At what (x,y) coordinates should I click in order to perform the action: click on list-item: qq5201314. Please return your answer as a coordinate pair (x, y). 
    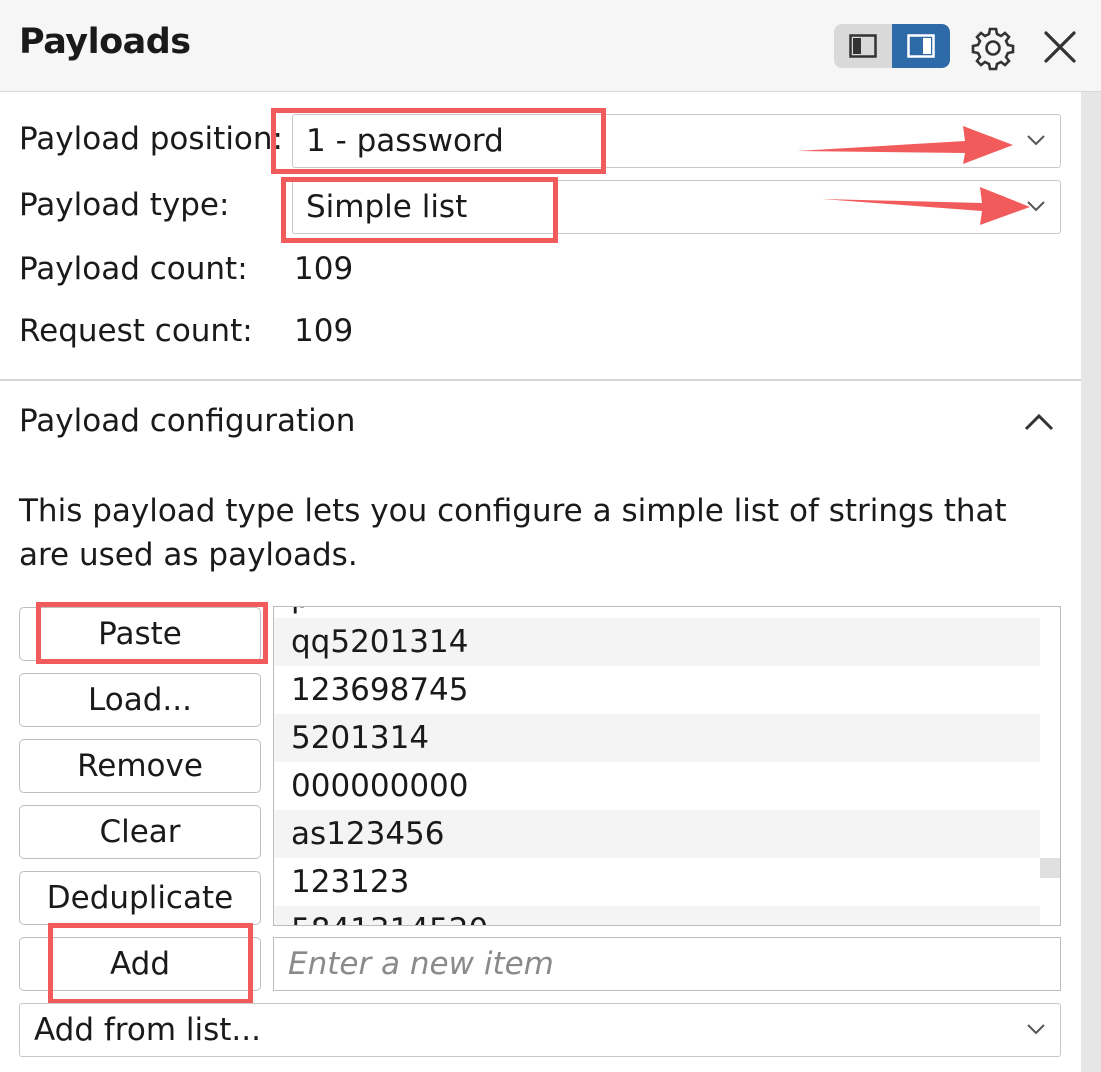
    Looking at the image, I should click on (657, 642).